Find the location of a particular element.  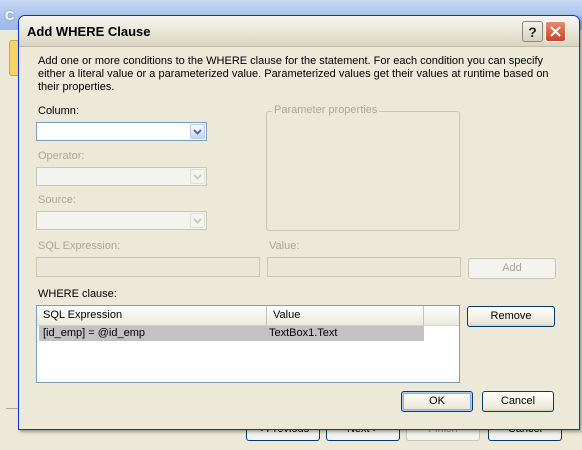

close-icon is located at coordinates (555, 31).